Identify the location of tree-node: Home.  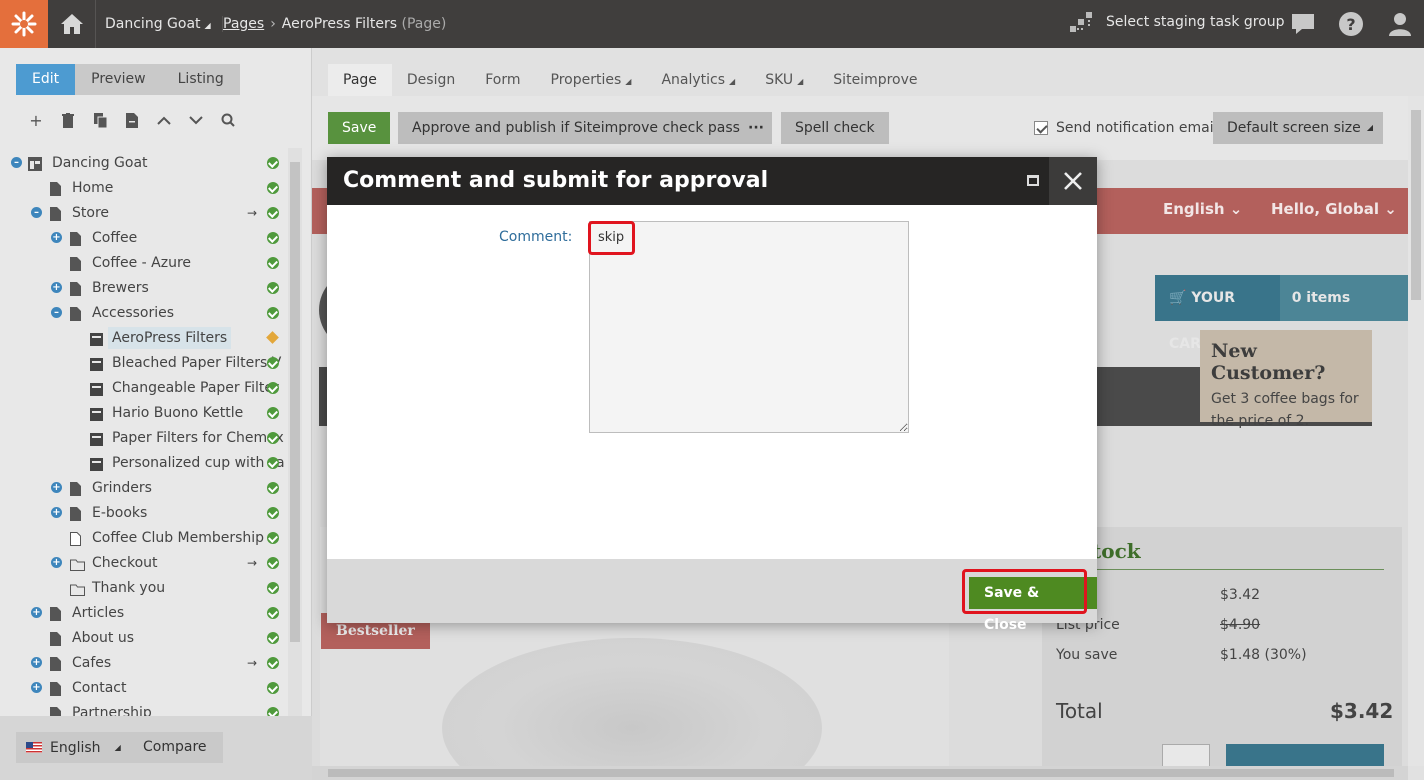
(139, 188).